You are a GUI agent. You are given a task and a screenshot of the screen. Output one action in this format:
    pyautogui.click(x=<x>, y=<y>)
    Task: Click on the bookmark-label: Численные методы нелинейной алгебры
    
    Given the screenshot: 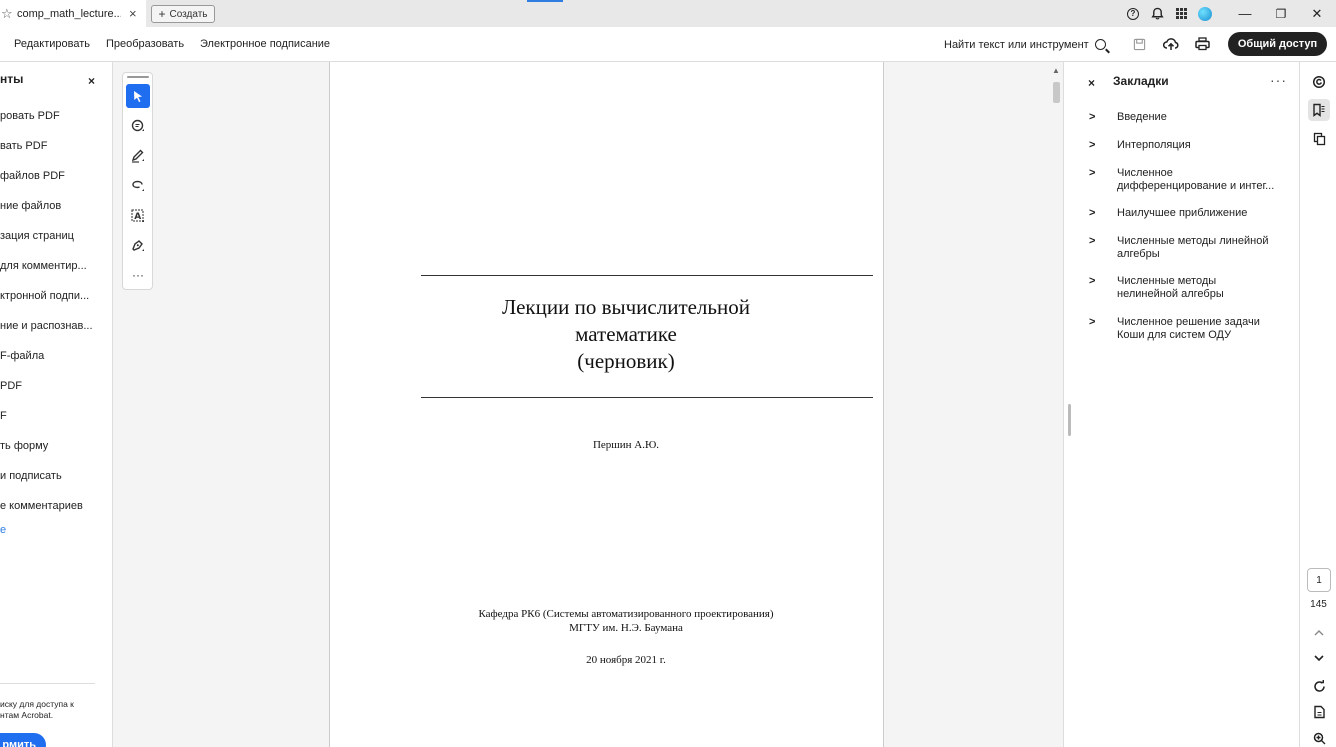 What is the action you would take?
    pyautogui.click(x=1170, y=287)
    